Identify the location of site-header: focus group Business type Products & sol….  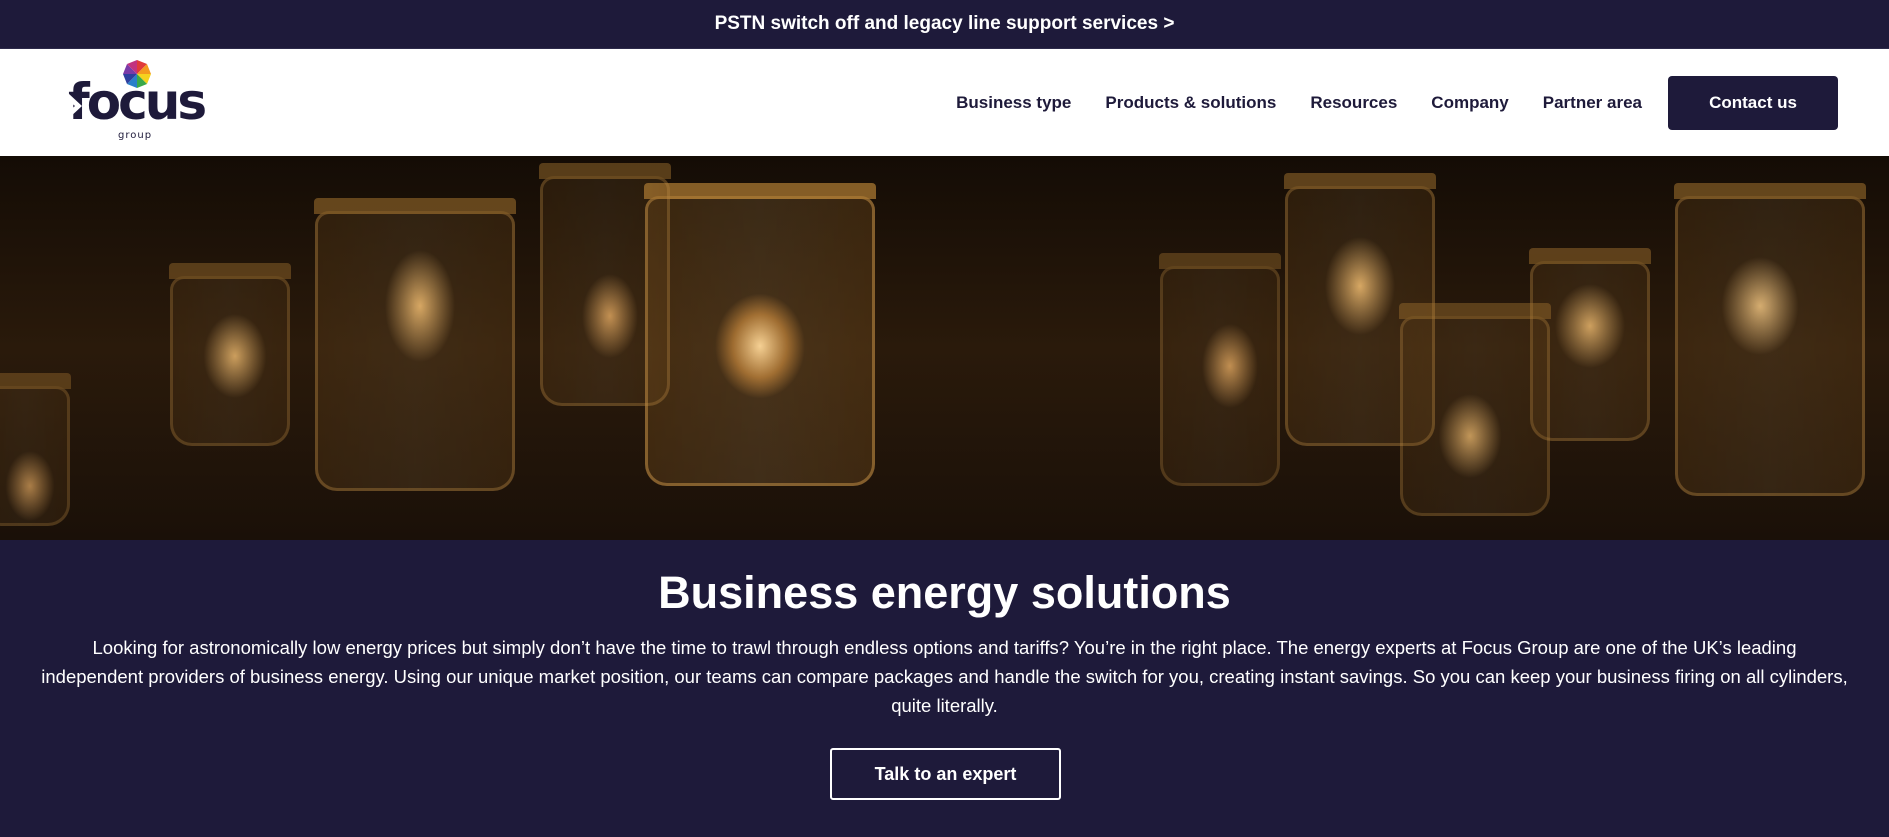
(944, 102).